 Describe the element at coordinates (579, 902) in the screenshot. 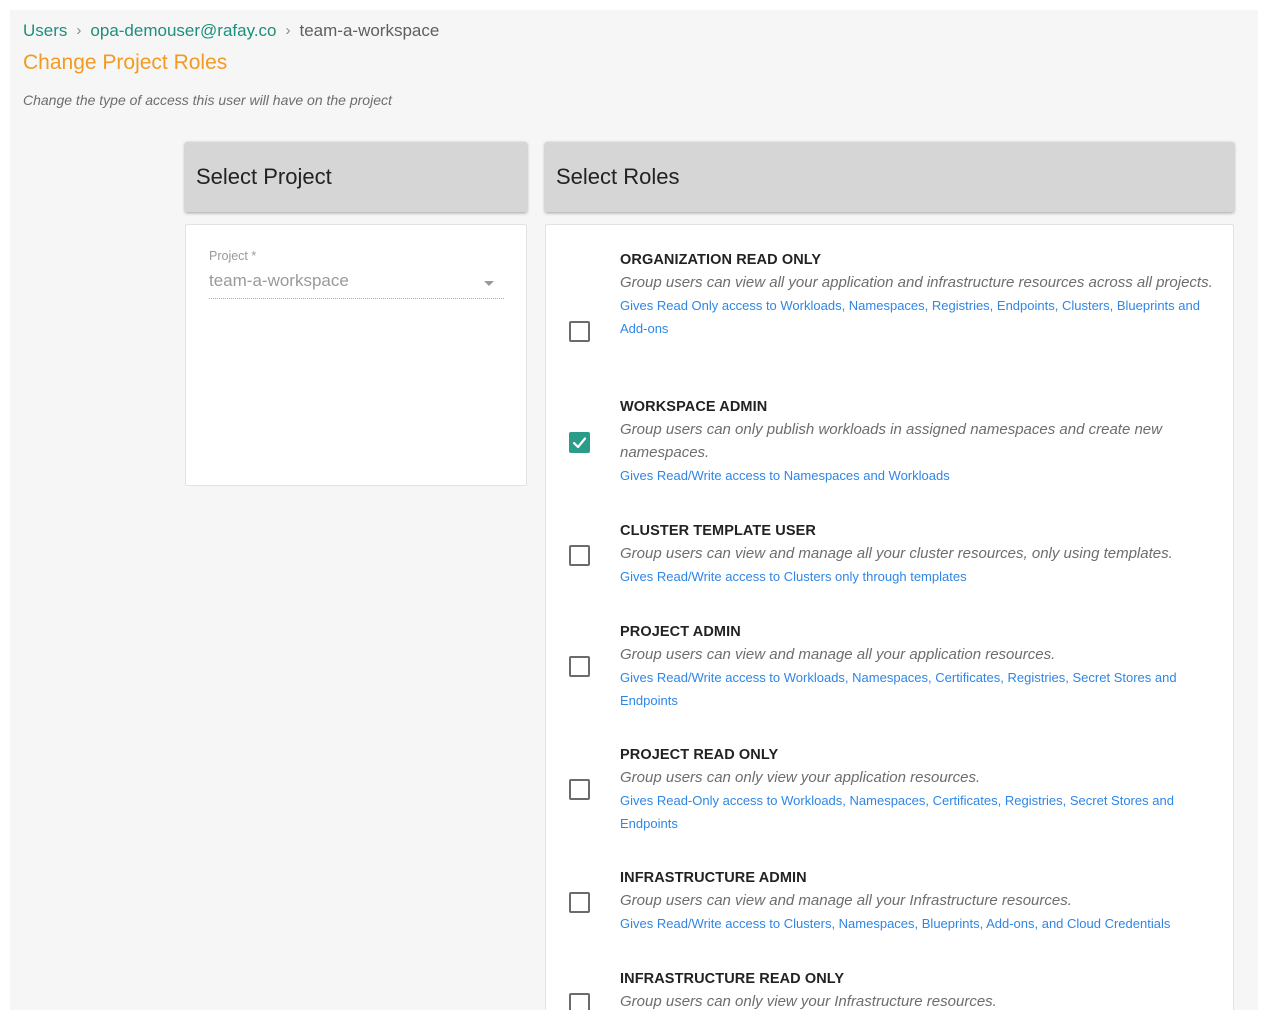

I see `role-checkbox-infrastructure-admin` at that location.